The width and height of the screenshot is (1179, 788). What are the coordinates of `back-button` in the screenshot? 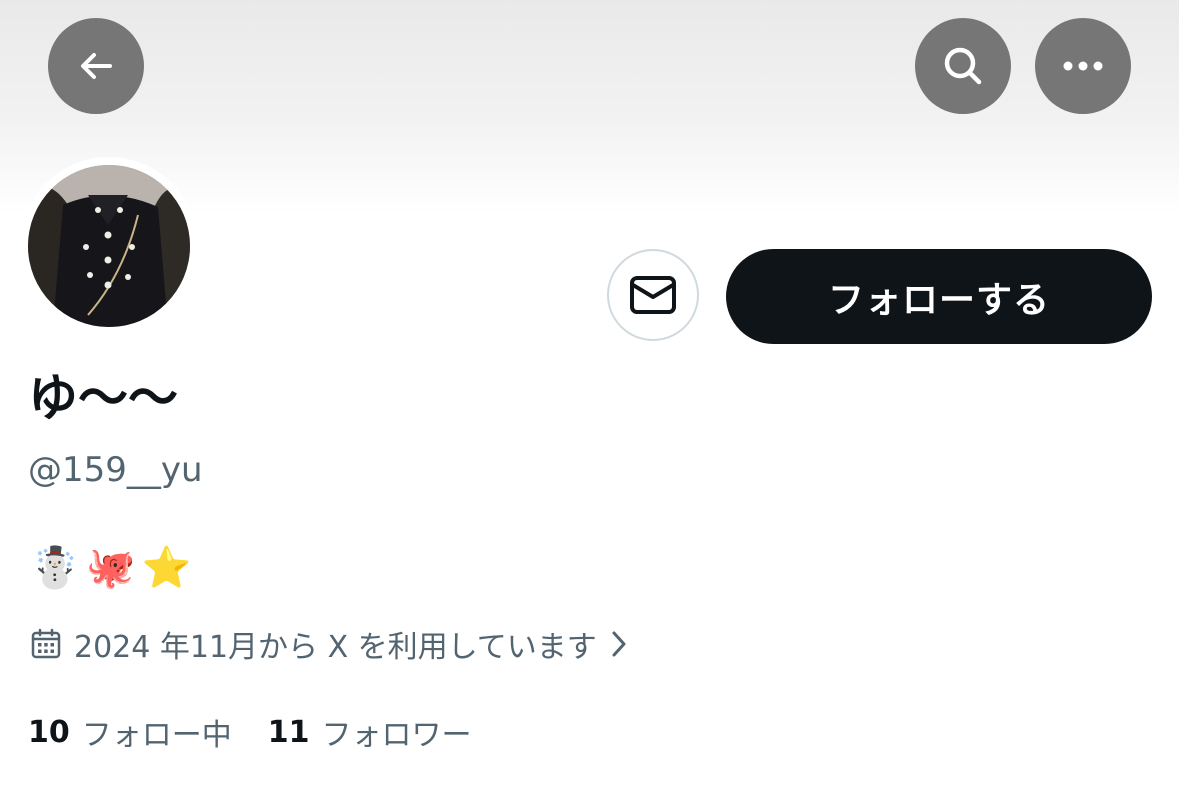 It's located at (96, 66).